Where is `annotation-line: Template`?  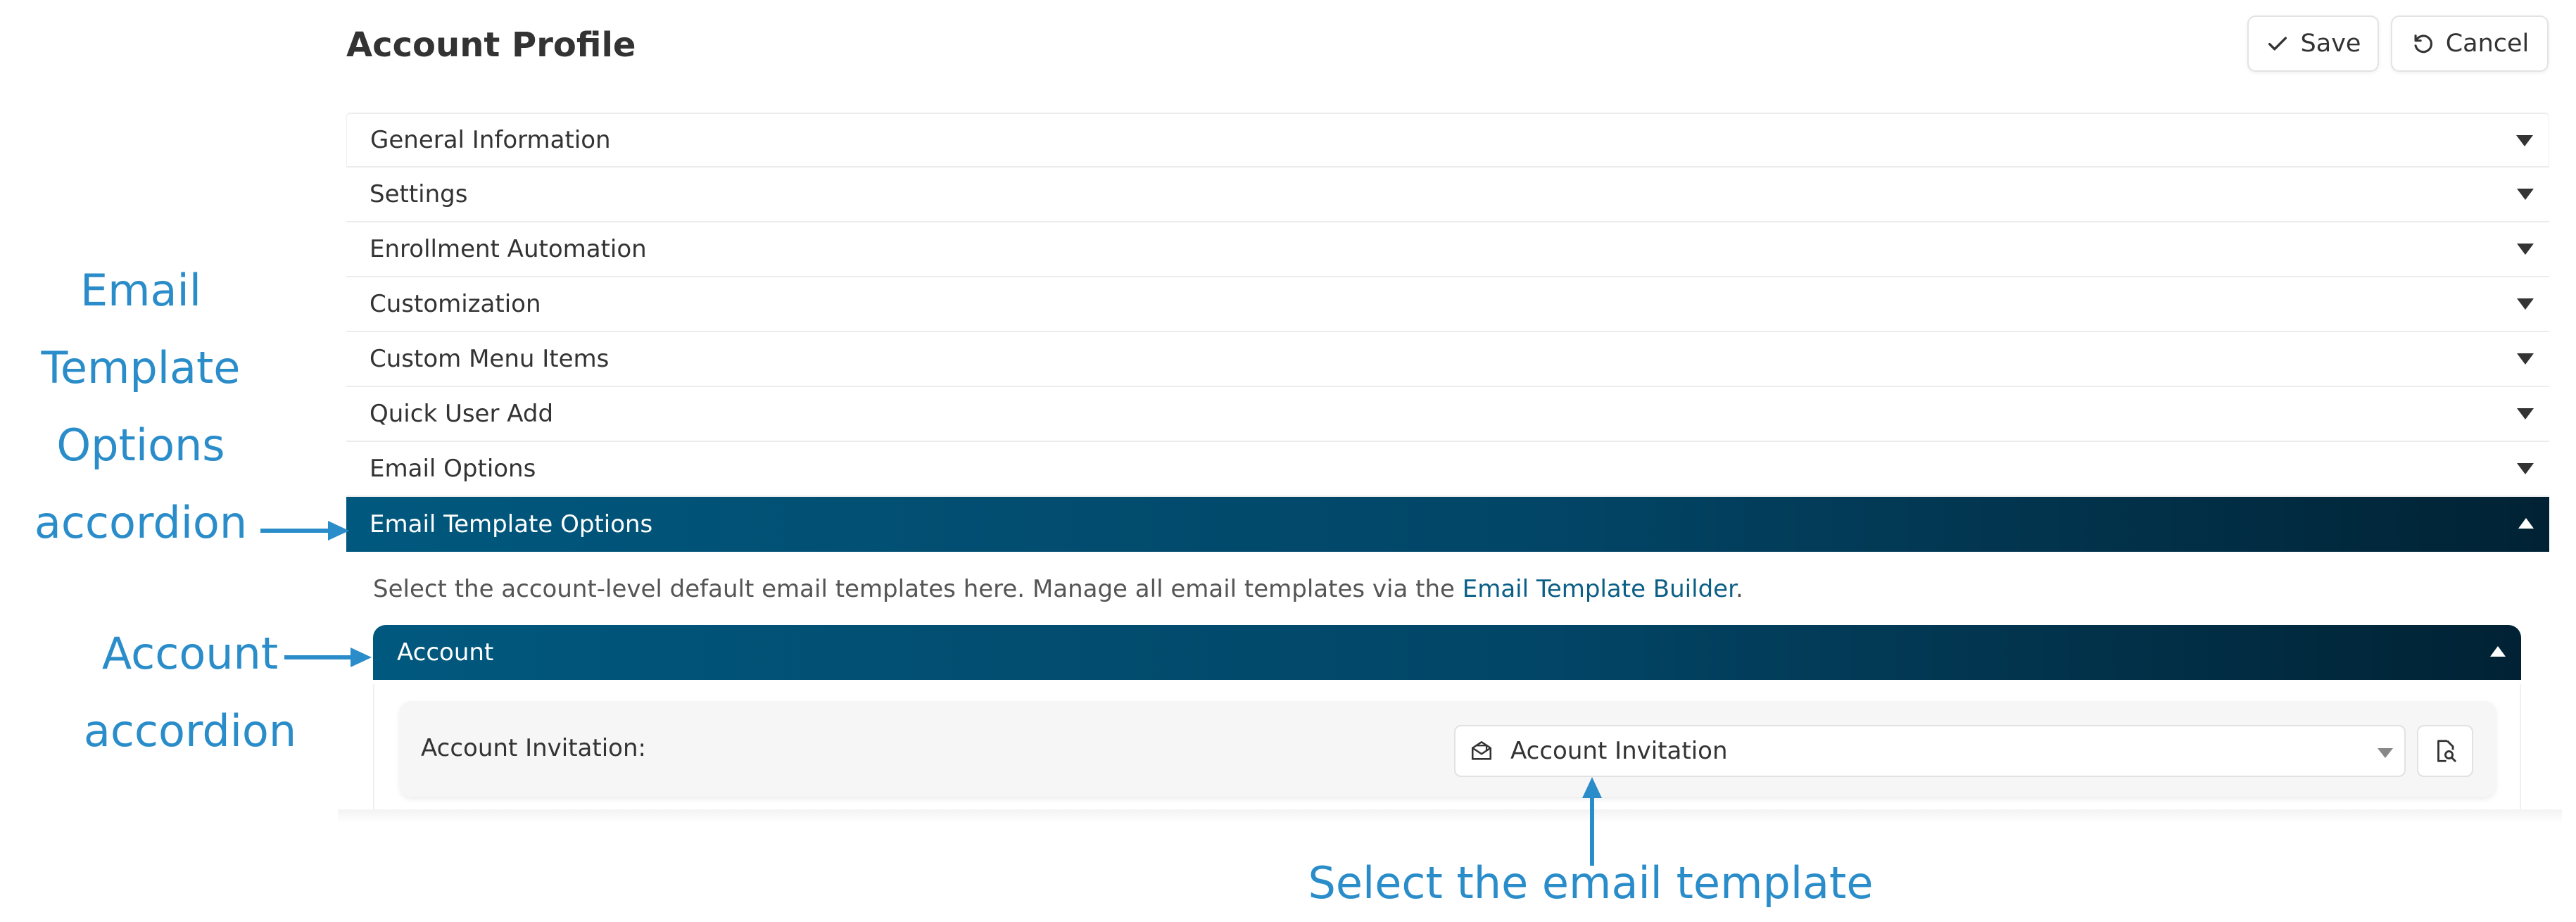 annotation-line: Template is located at coordinates (141, 367).